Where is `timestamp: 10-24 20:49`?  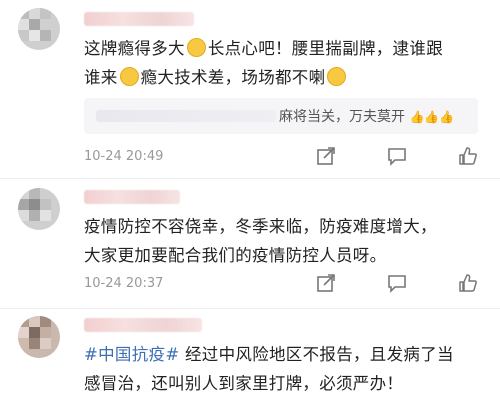
timestamp: 10-24 20:49 is located at coordinates (124, 156).